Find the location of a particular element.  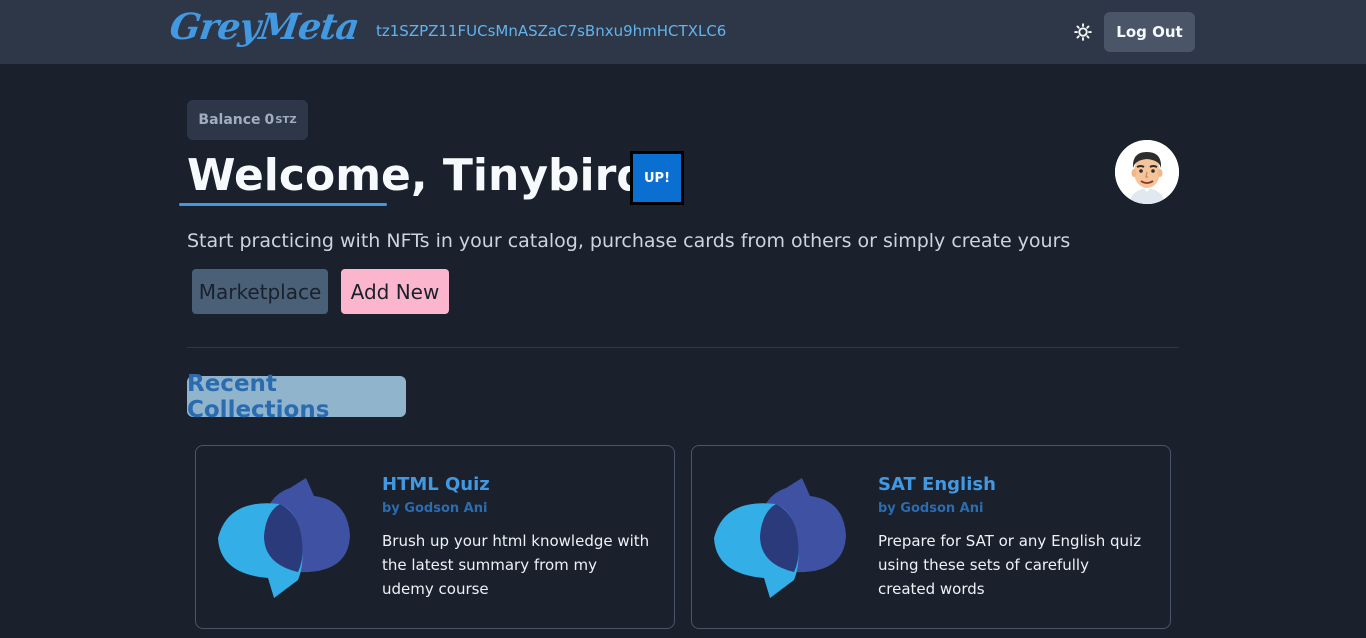

collection-title: HTML Quiz is located at coordinates (436, 484).